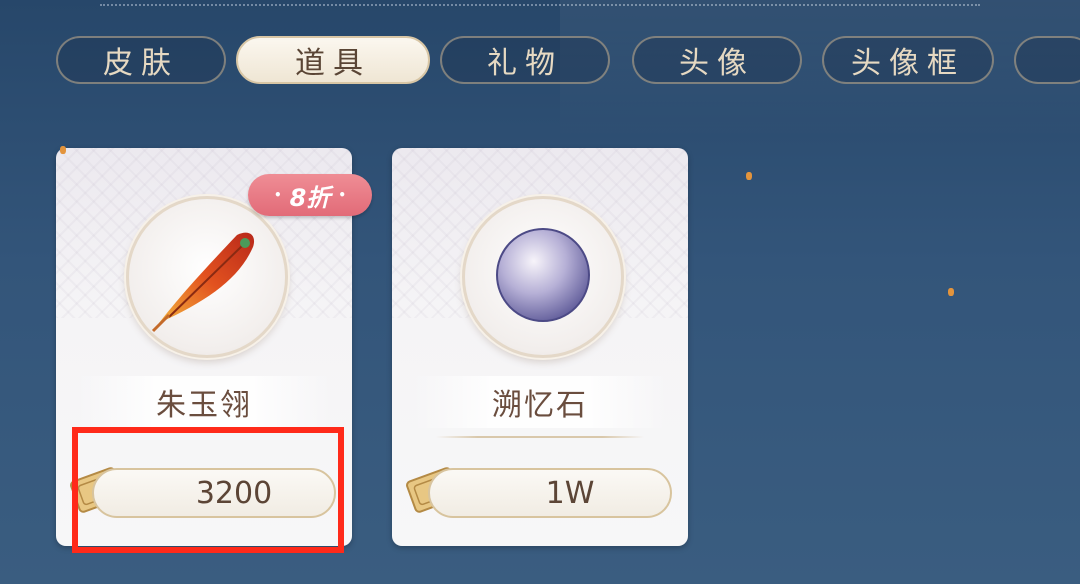  What do you see at coordinates (540, 437) in the screenshot?
I see `name-divider` at bounding box center [540, 437].